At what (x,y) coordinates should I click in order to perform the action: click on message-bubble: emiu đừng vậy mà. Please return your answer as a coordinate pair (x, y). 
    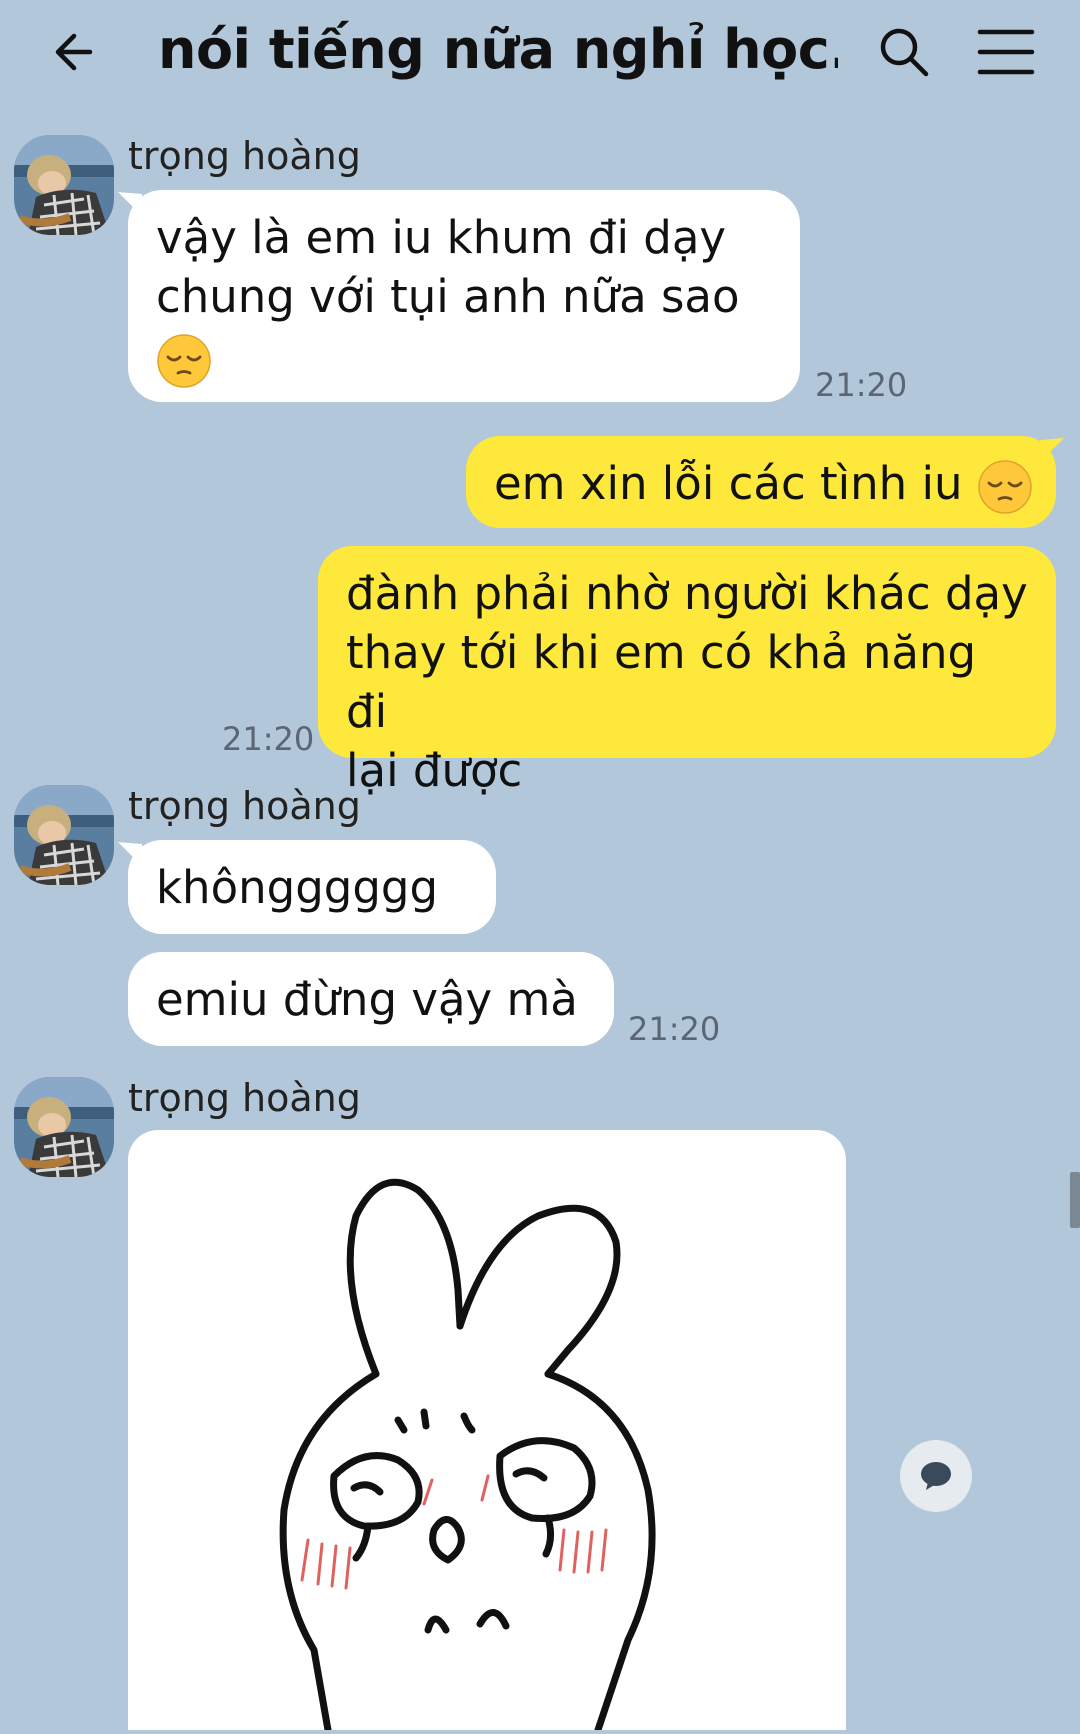
    Looking at the image, I should click on (371, 999).